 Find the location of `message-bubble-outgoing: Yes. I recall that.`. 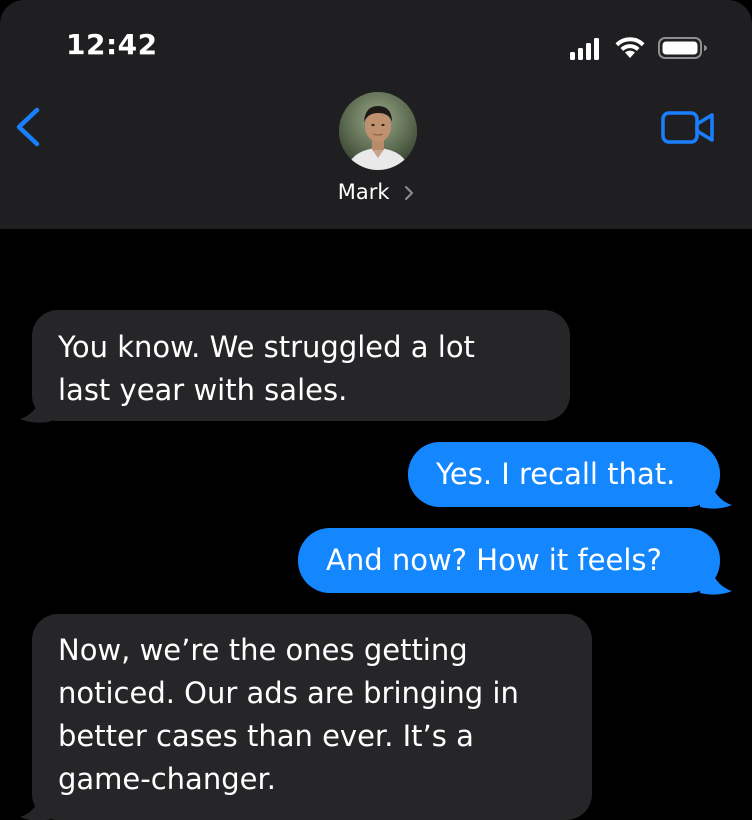

message-bubble-outgoing: Yes. I recall that. is located at coordinates (564, 474).